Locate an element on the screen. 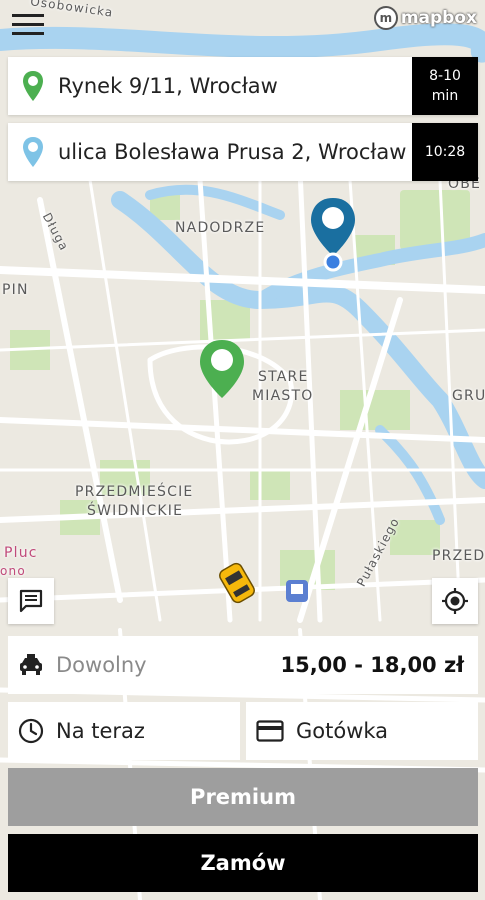 The height and width of the screenshot is (900, 485). payment-selector: Gotówka is located at coordinates (362, 731).